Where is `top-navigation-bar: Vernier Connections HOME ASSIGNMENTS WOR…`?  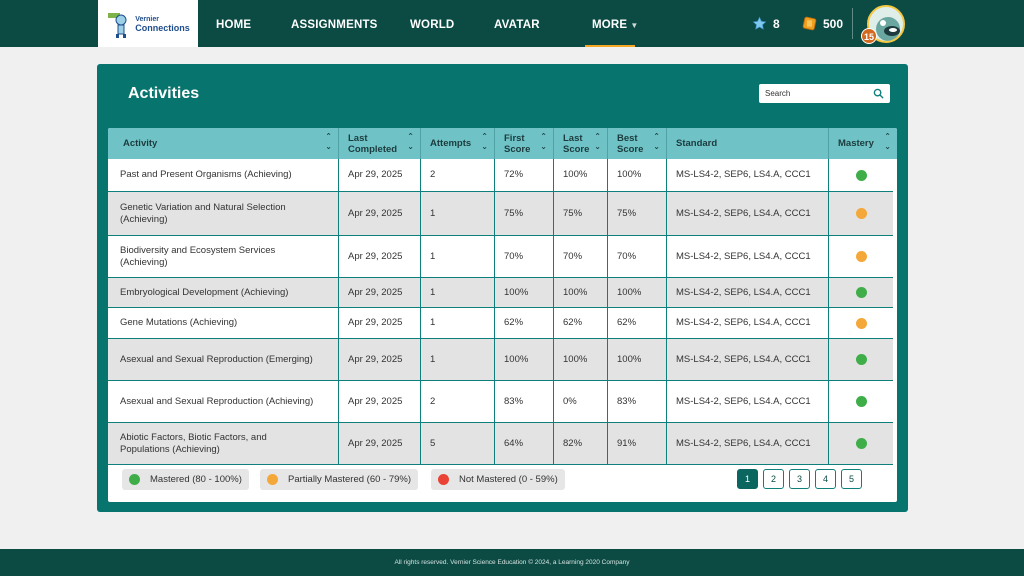
top-navigation-bar: Vernier Connections HOME ASSIGNMENTS WOR… is located at coordinates (512, 23).